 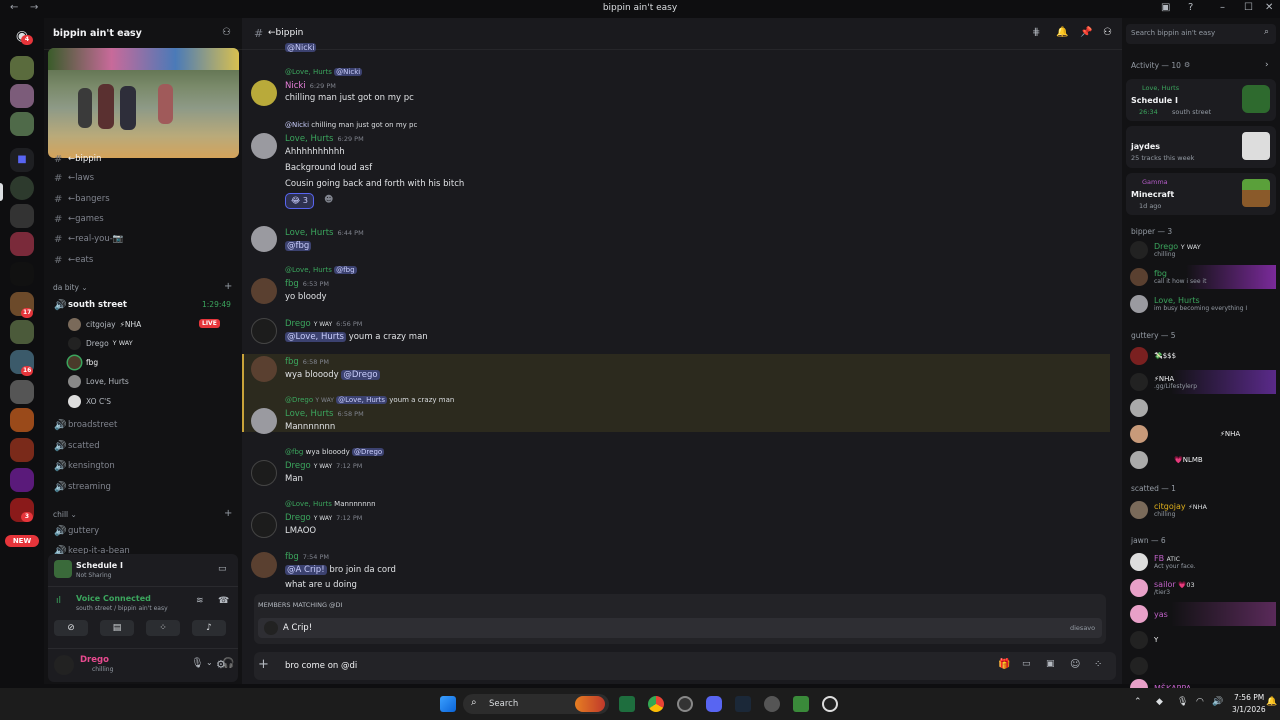 What do you see at coordinates (1201, 382) in the screenshot?
I see `member-row: ⚡NHA .gg/Lifestylerp` at bounding box center [1201, 382].